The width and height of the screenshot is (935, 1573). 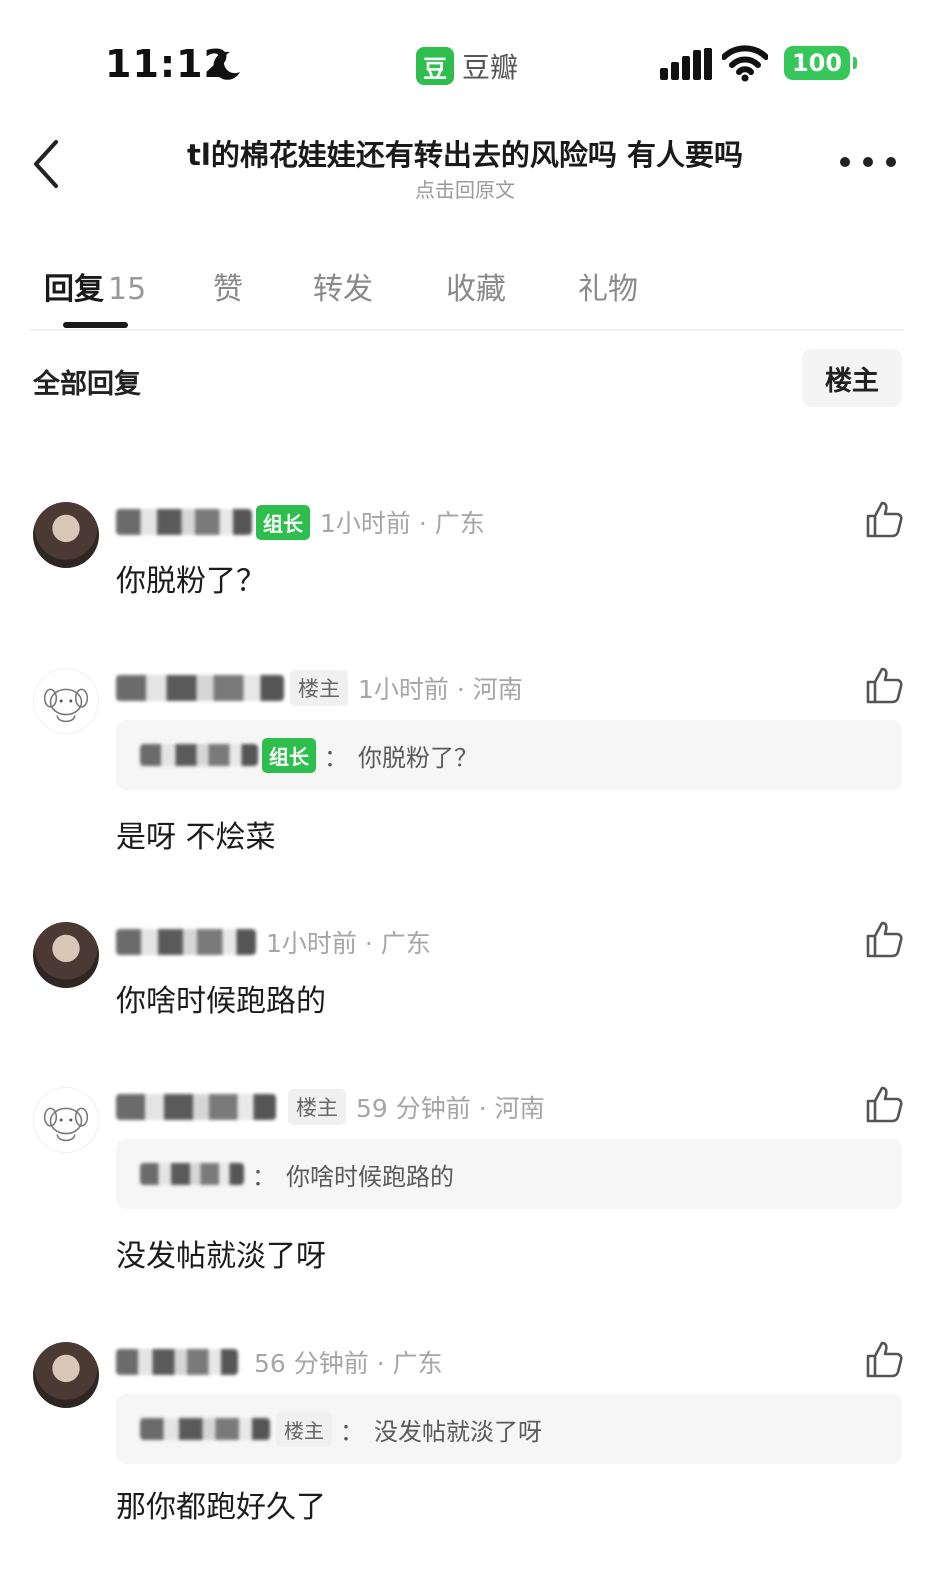 What do you see at coordinates (221, 1256) in the screenshot?
I see `comment-text: 没发帖就淡了呀` at bounding box center [221, 1256].